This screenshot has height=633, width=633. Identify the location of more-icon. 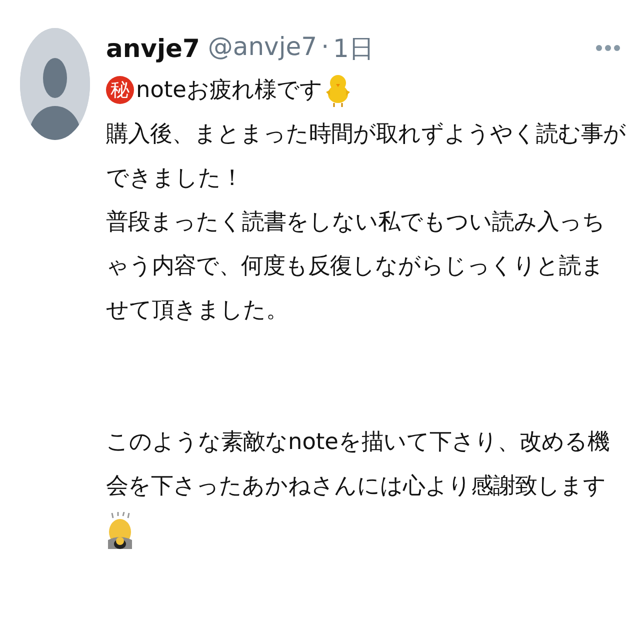
(608, 48).